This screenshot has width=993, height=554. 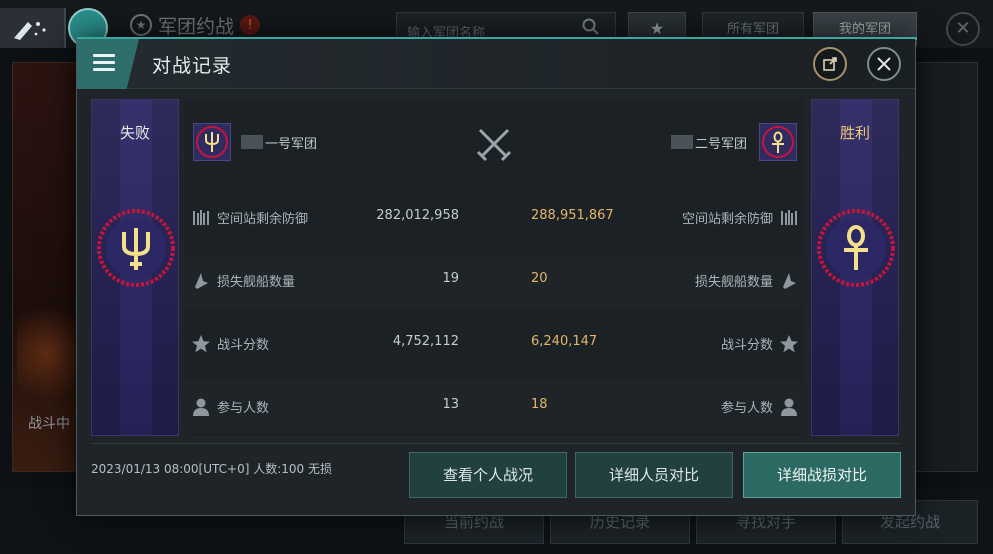 What do you see at coordinates (450, 404) in the screenshot?
I see `stat-value-left: 13` at bounding box center [450, 404].